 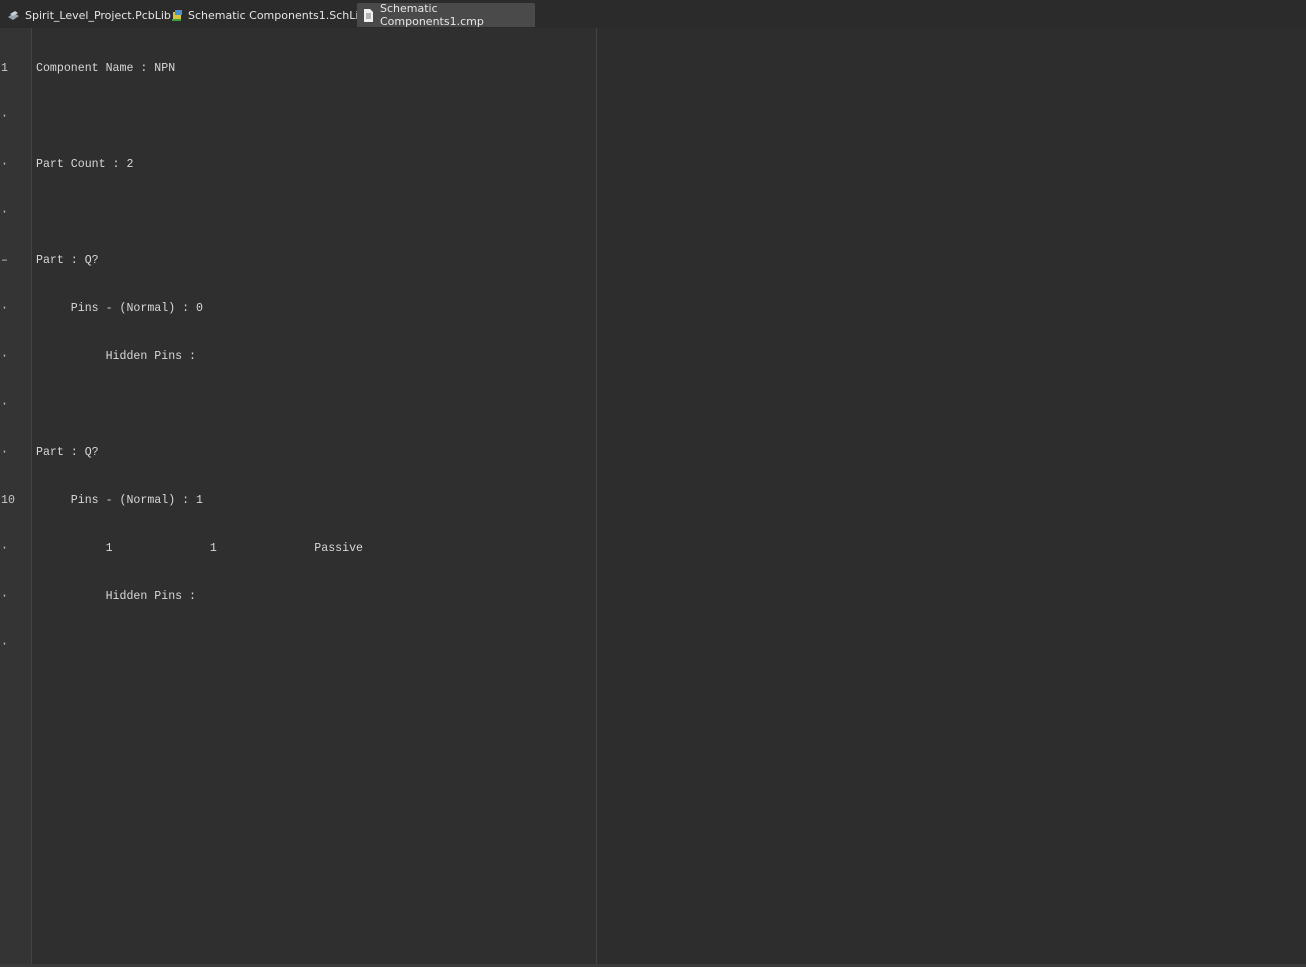 I want to click on document-icon, so click(x=368, y=15).